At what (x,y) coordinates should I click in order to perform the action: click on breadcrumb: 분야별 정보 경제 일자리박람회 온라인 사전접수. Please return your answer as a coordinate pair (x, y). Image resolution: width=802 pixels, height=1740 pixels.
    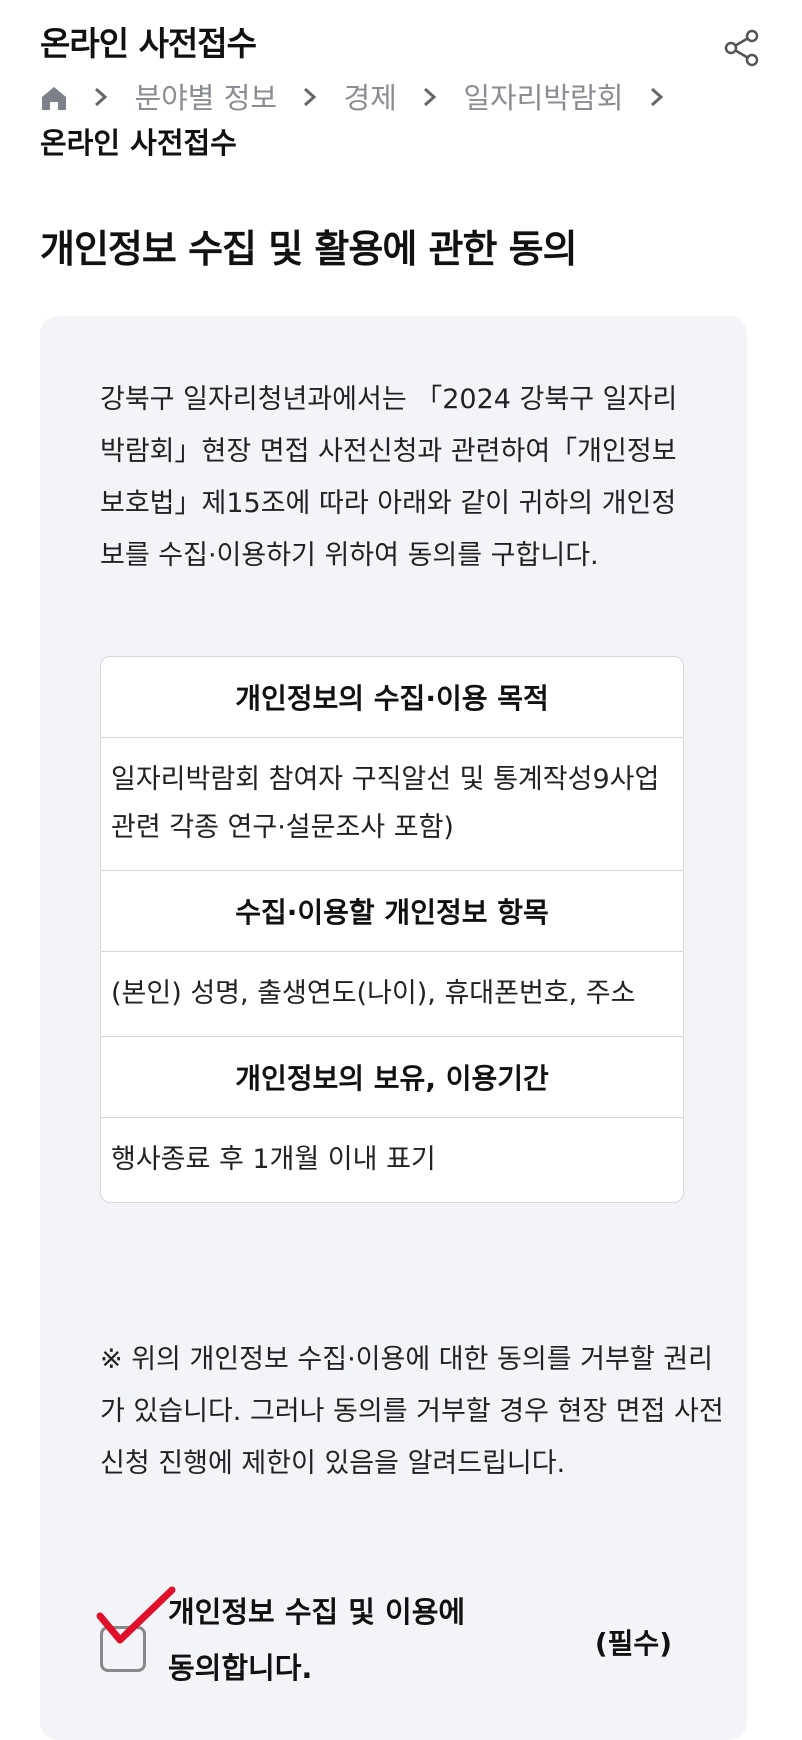
    Looking at the image, I should click on (401, 119).